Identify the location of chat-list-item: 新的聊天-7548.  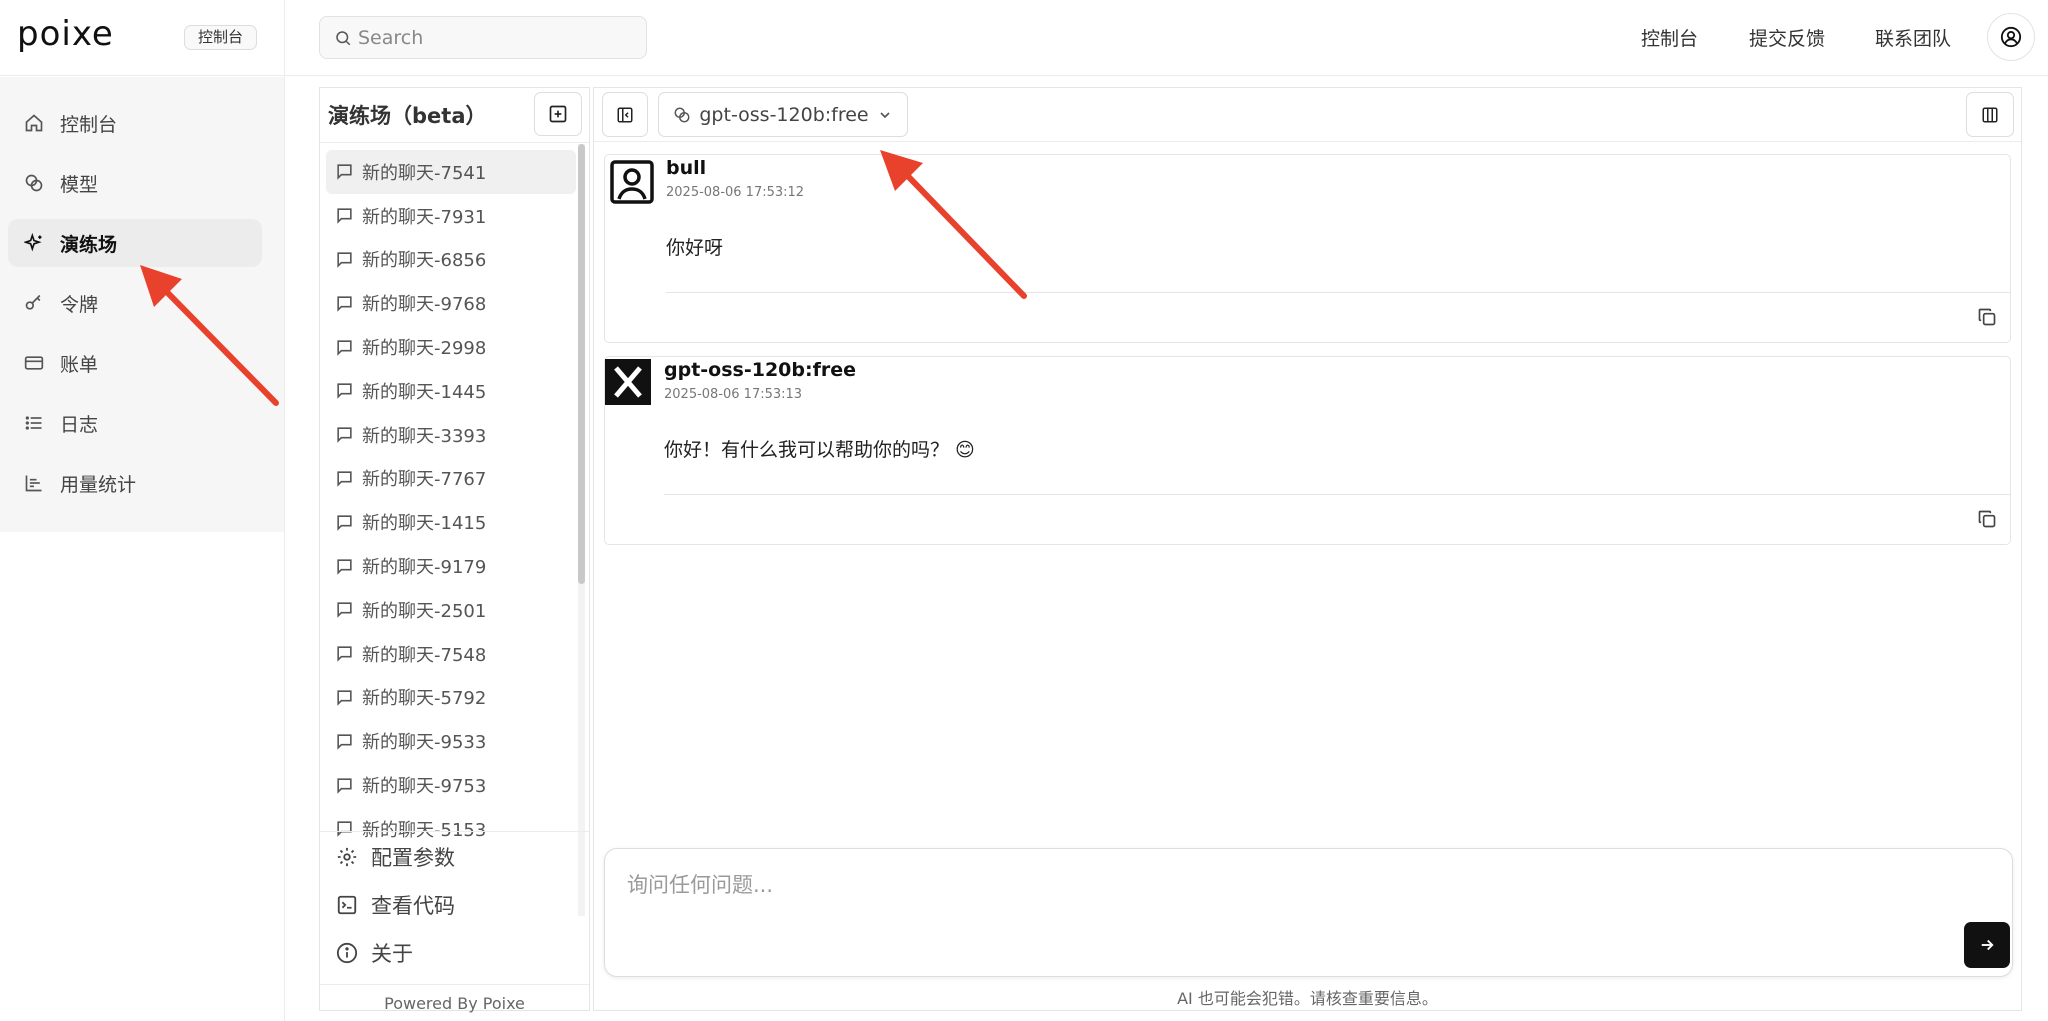
(451, 654).